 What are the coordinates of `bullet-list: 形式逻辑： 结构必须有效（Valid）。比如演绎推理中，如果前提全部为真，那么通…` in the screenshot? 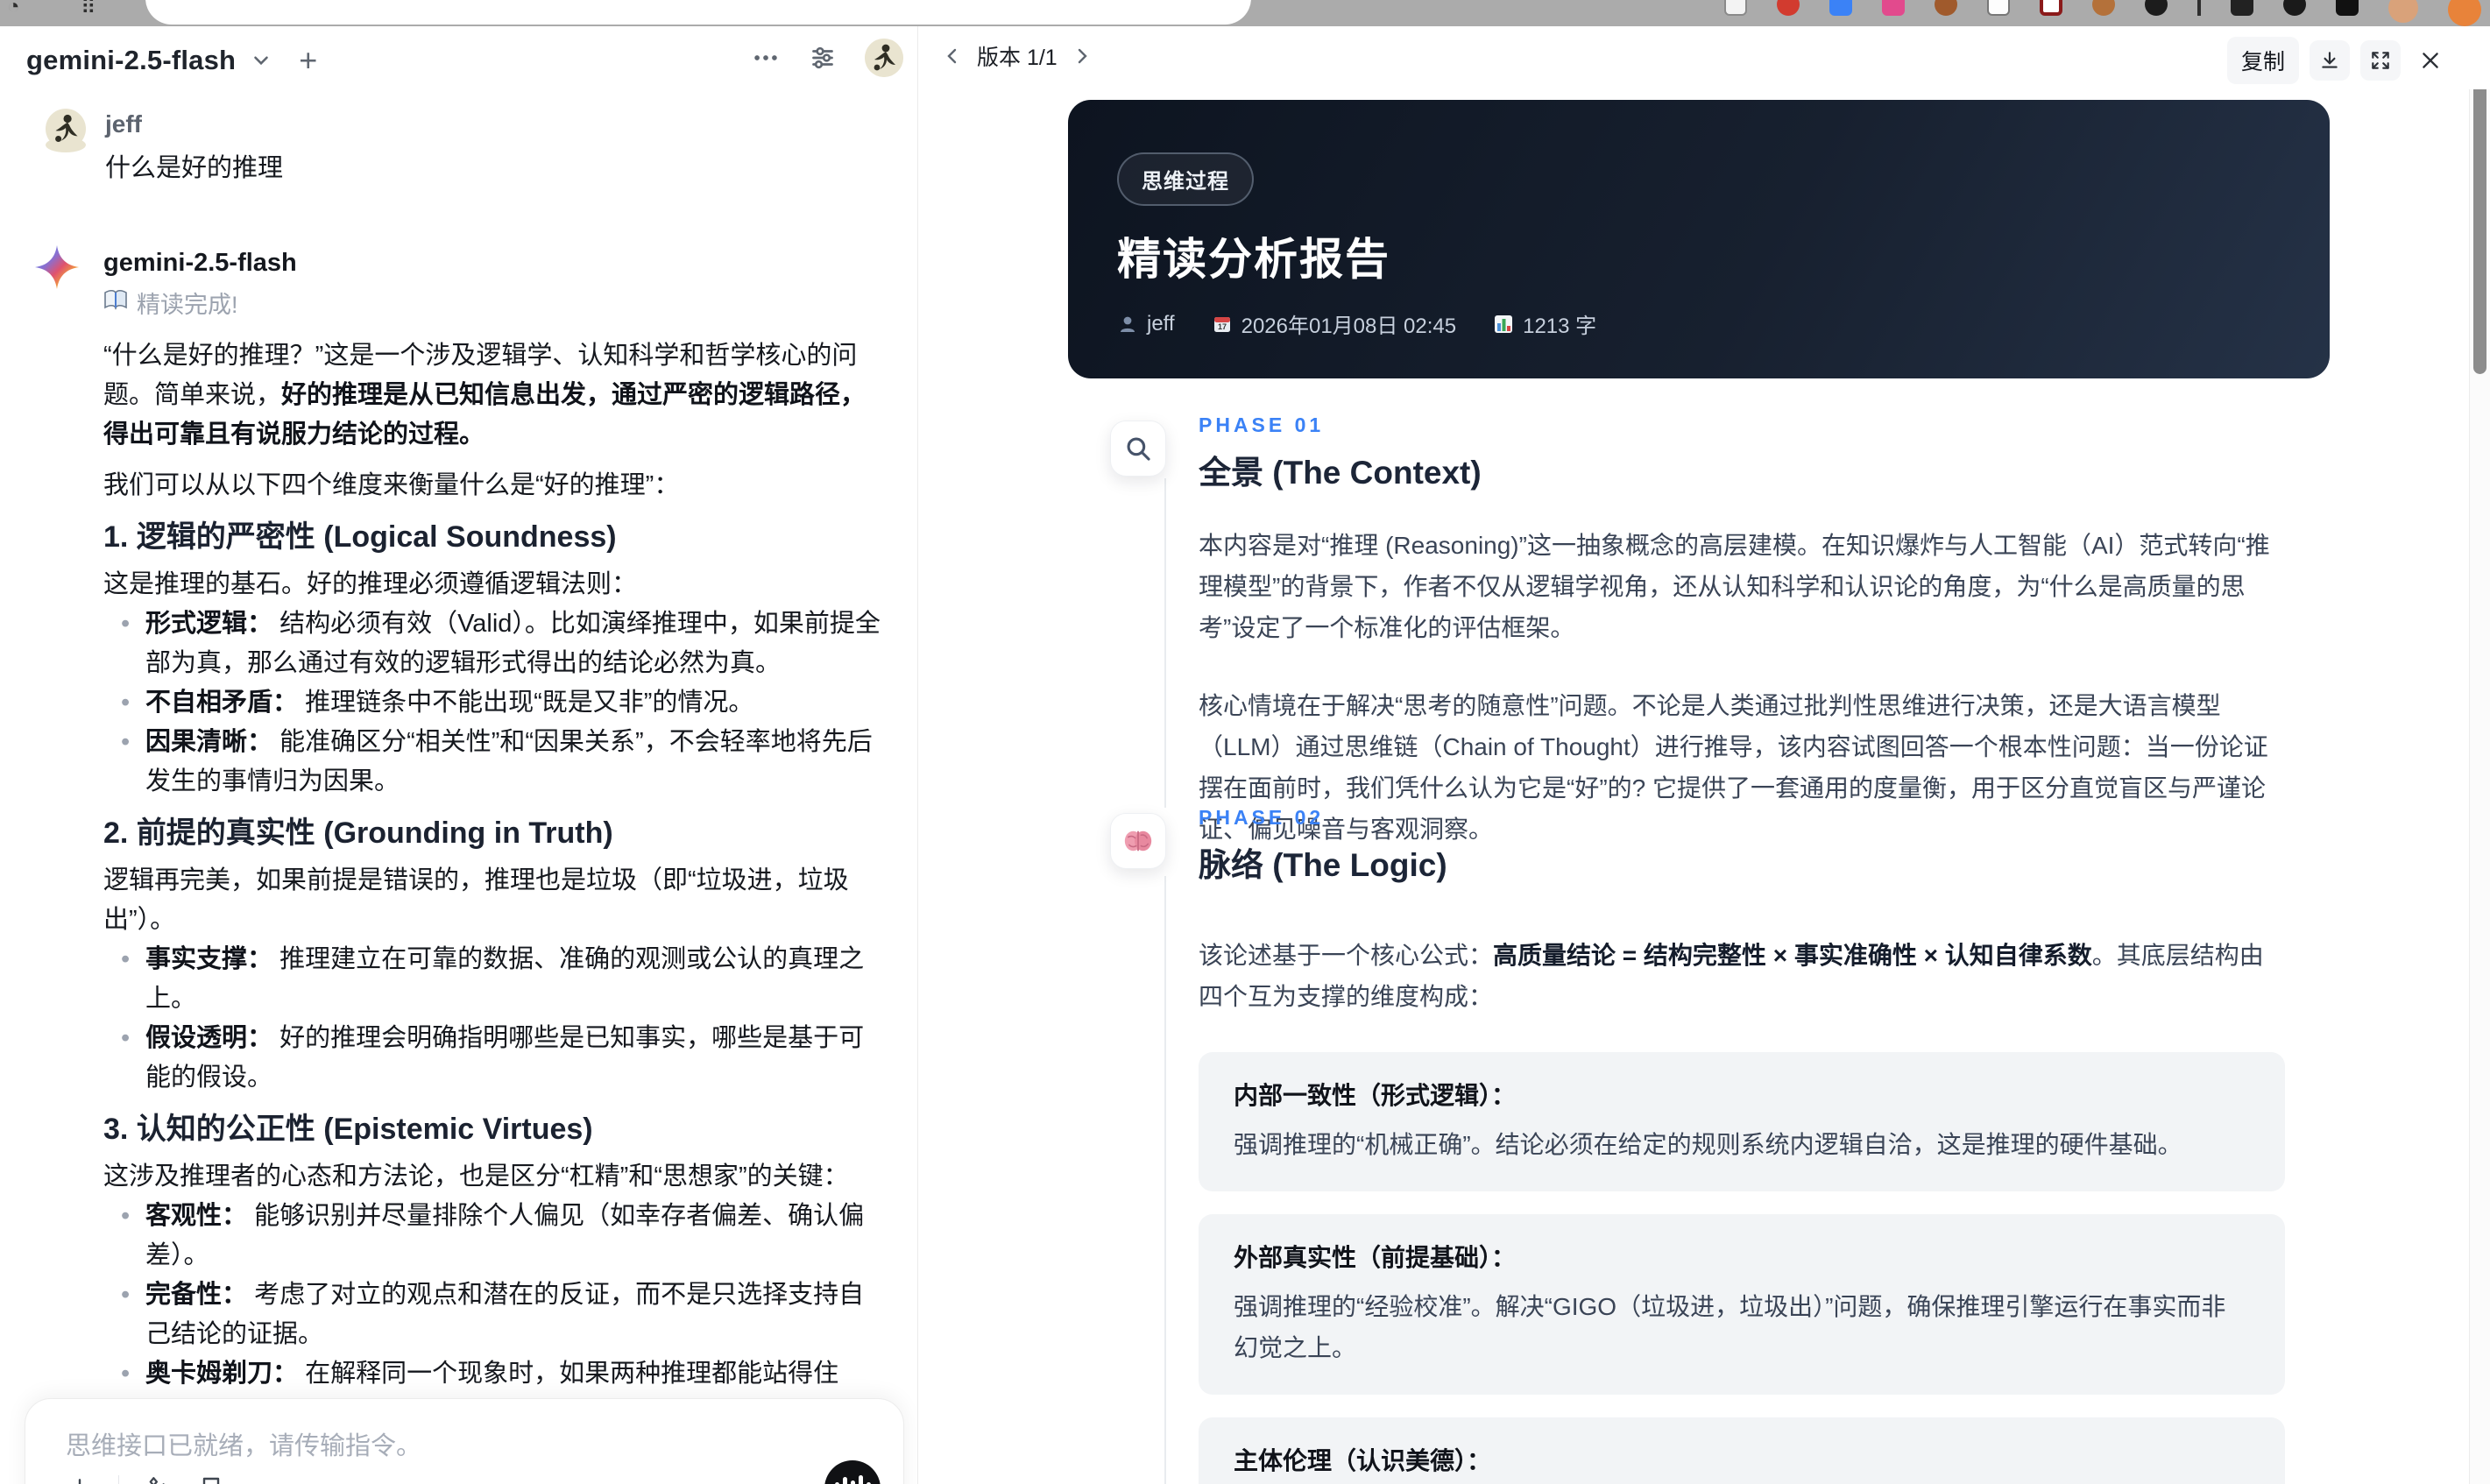 It's located at (494, 703).